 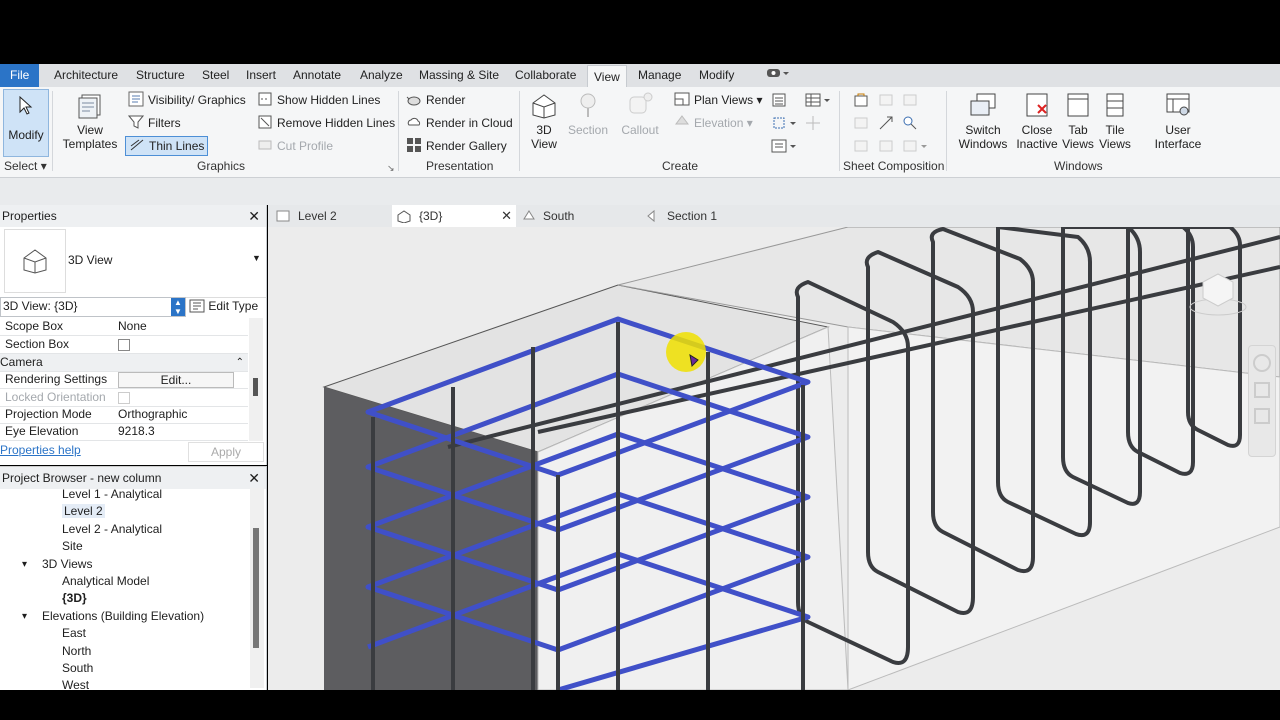 I want to click on tree-item: Level 1 - Analytical, so click(x=112, y=494).